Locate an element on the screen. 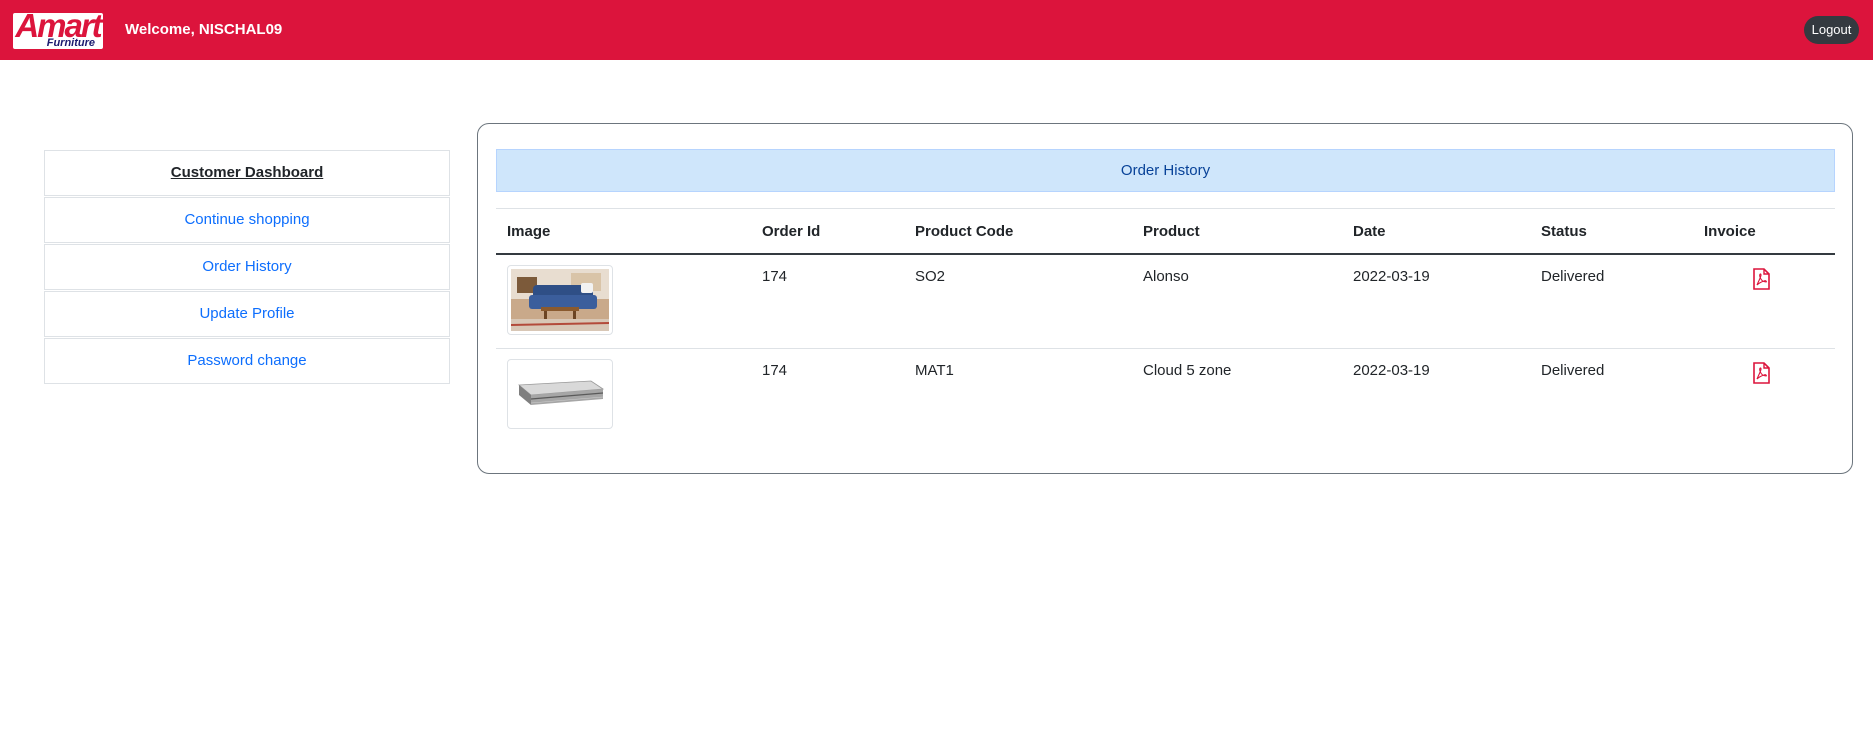 This screenshot has width=1873, height=756. sidebar-item-continue-shopping: Continue shopping is located at coordinates (247, 220).